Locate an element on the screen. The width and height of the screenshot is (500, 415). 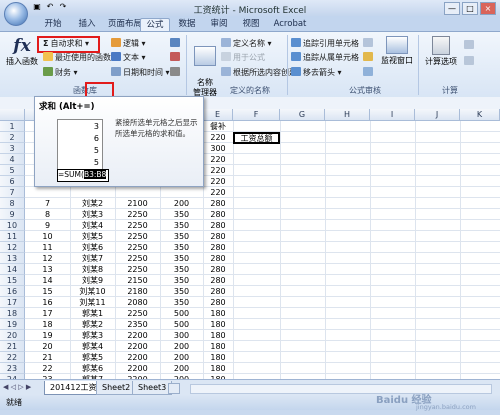
row-header: 8 is located at coordinates (12, 203).